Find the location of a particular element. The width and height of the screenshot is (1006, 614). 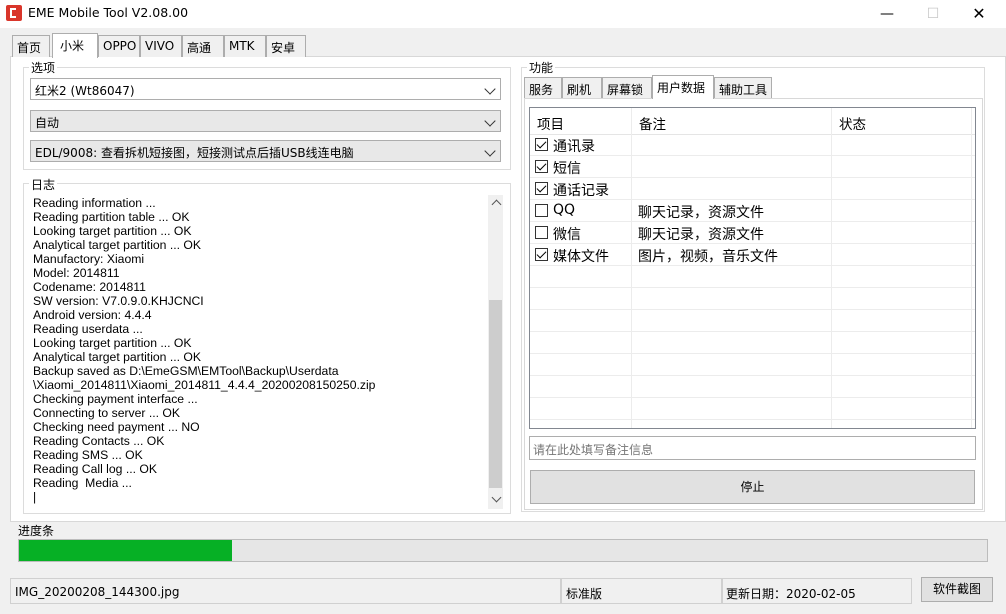

progress-bar-fill is located at coordinates (125, 550).